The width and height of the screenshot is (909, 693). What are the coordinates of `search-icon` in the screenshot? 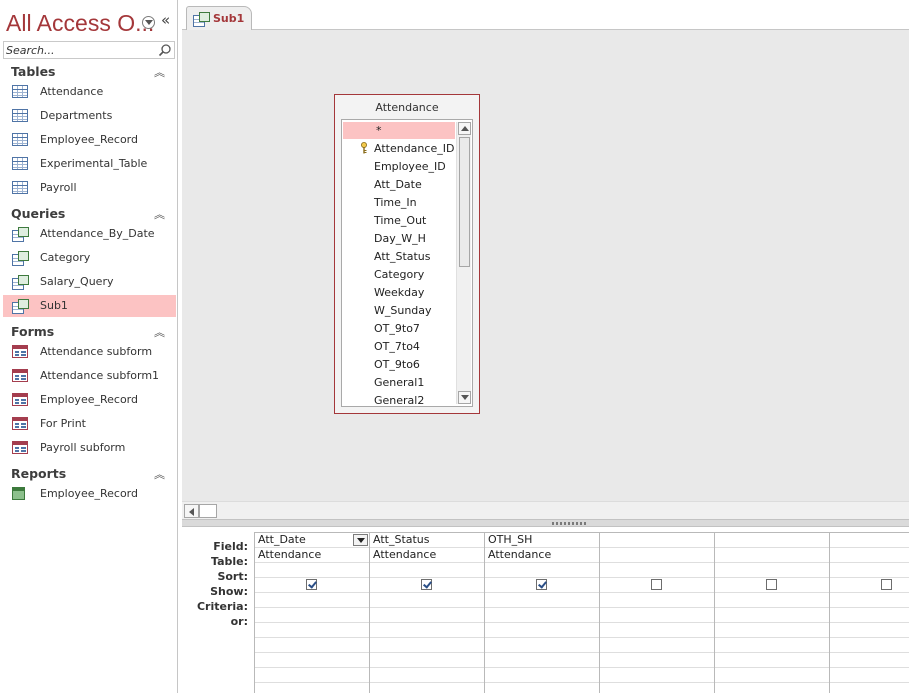 It's located at (165, 50).